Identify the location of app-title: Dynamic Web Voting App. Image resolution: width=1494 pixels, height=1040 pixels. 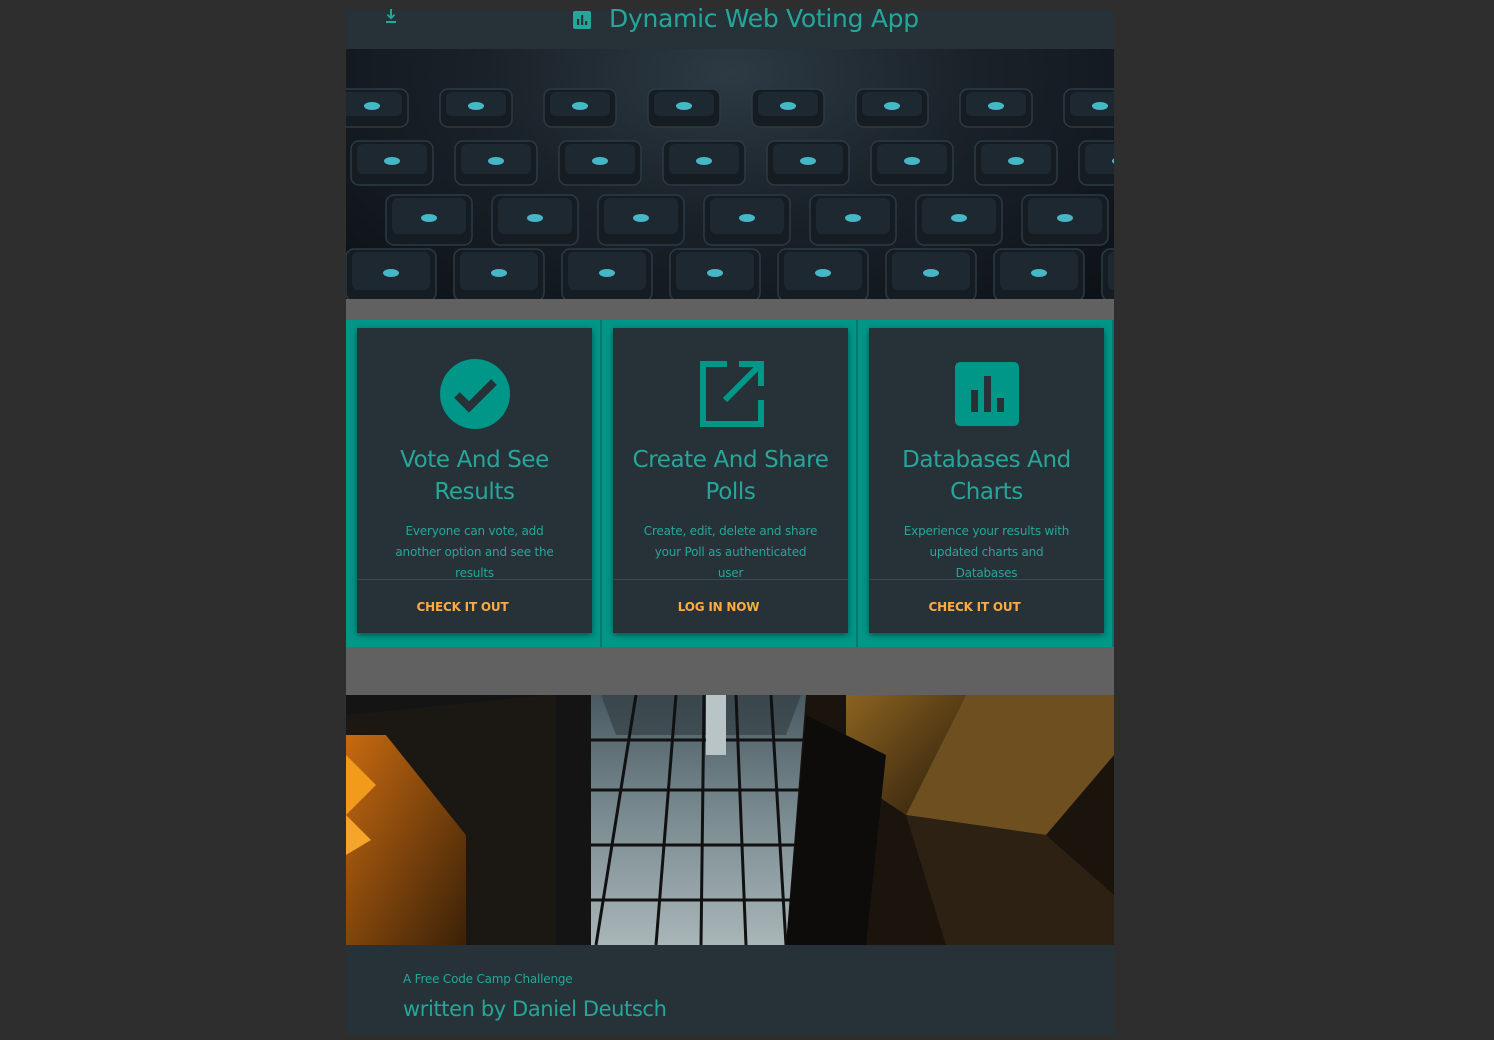
(764, 18).